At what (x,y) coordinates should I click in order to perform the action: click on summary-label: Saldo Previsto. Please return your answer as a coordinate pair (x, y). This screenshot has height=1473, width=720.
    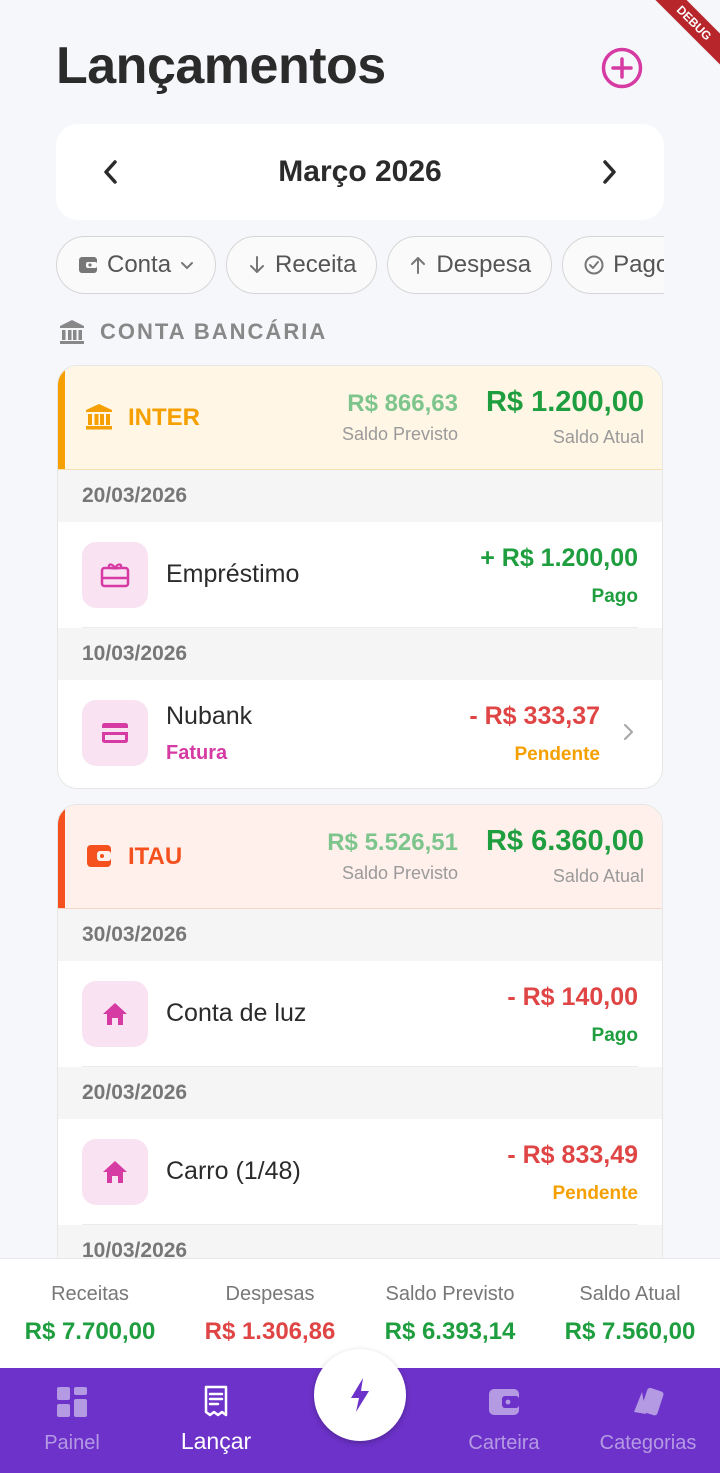
    Looking at the image, I should click on (450, 1294).